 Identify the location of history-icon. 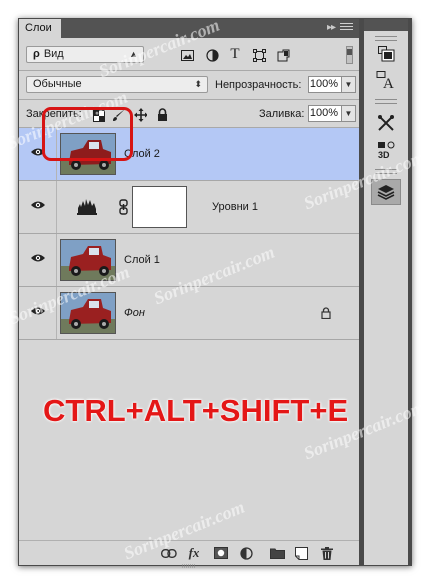
(386, 54).